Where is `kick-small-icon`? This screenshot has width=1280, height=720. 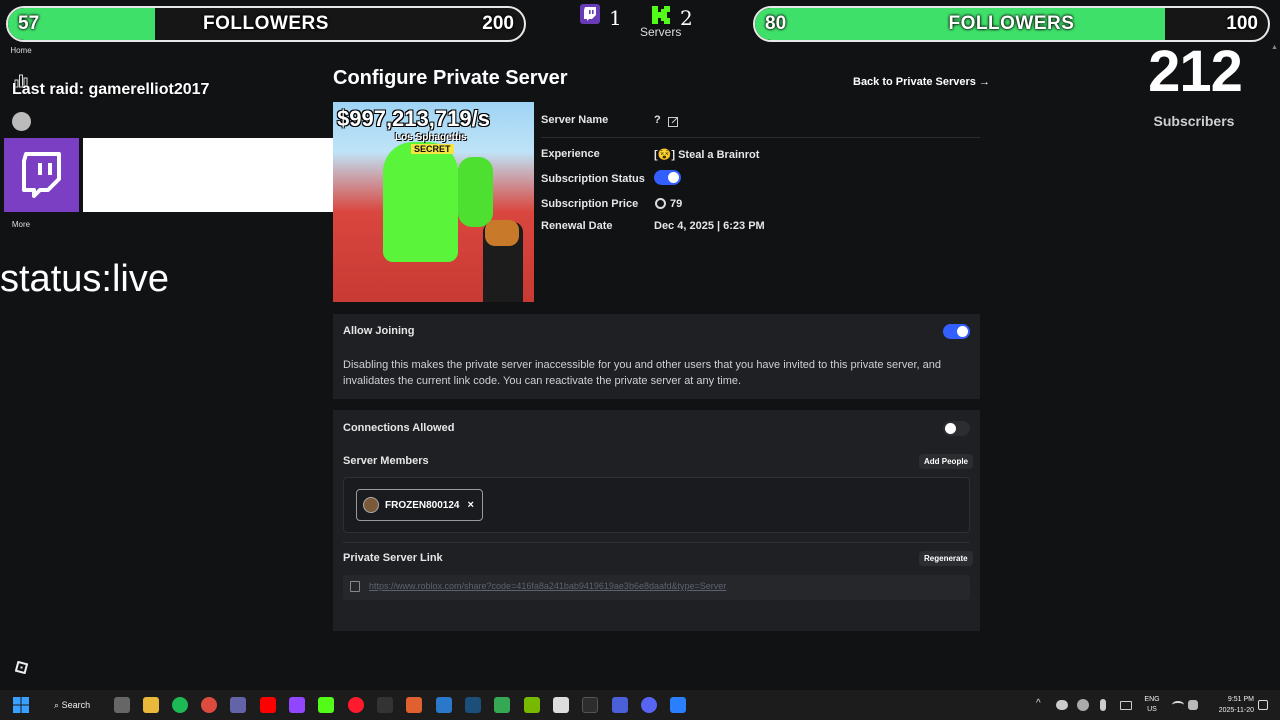
kick-small-icon is located at coordinates (661, 15).